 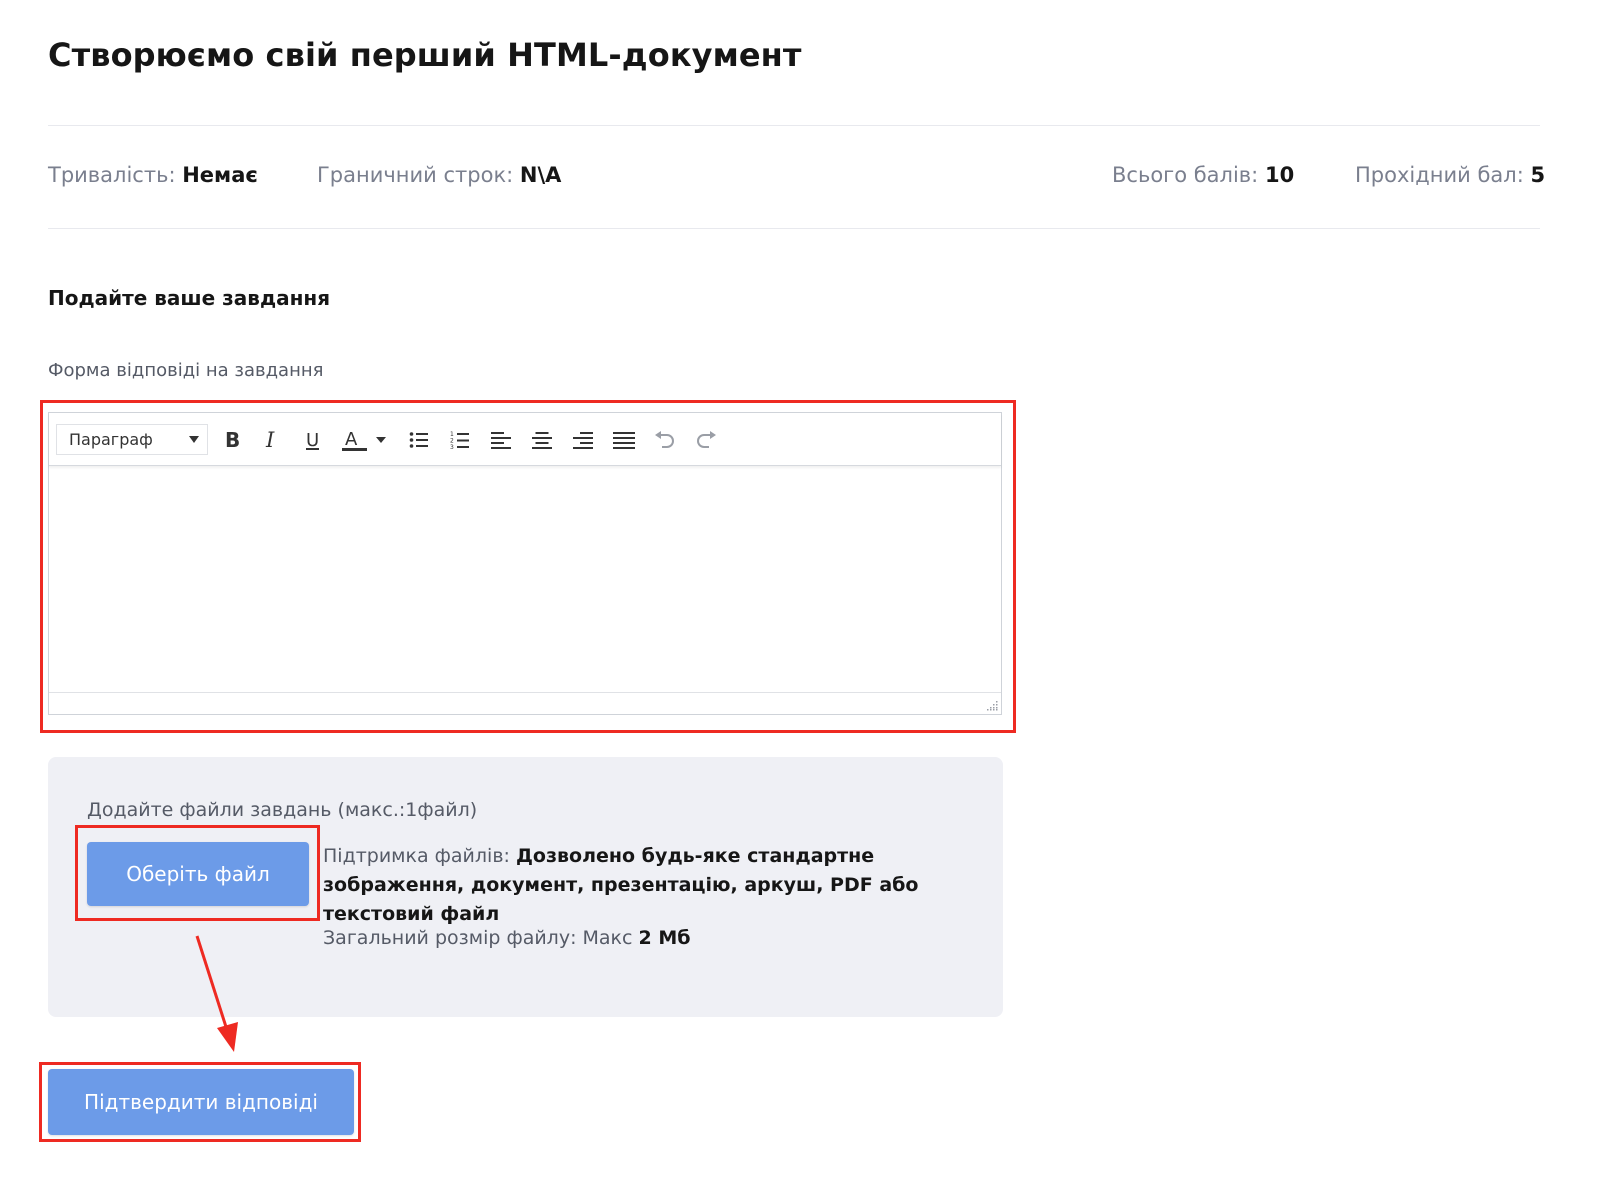 I want to click on divider-top, so click(x=794, y=125).